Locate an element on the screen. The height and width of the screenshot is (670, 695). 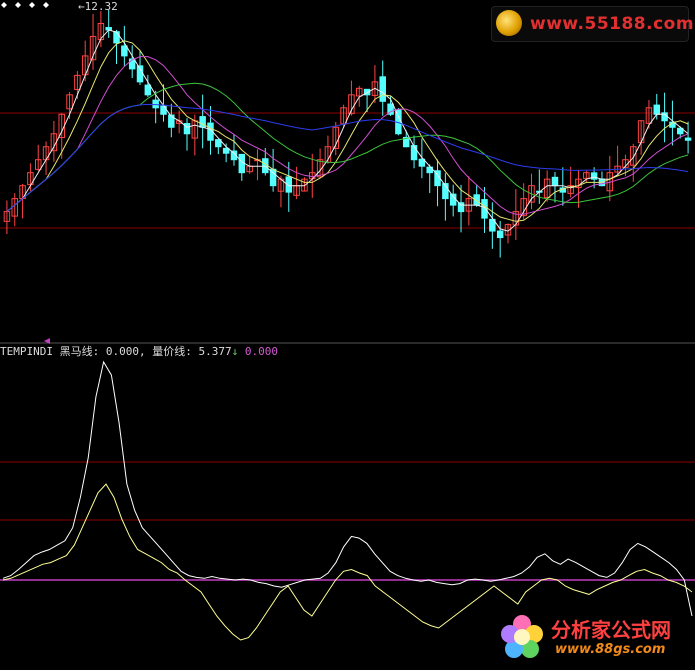
indicator-name: TEMPINDI is located at coordinates (26, 351).